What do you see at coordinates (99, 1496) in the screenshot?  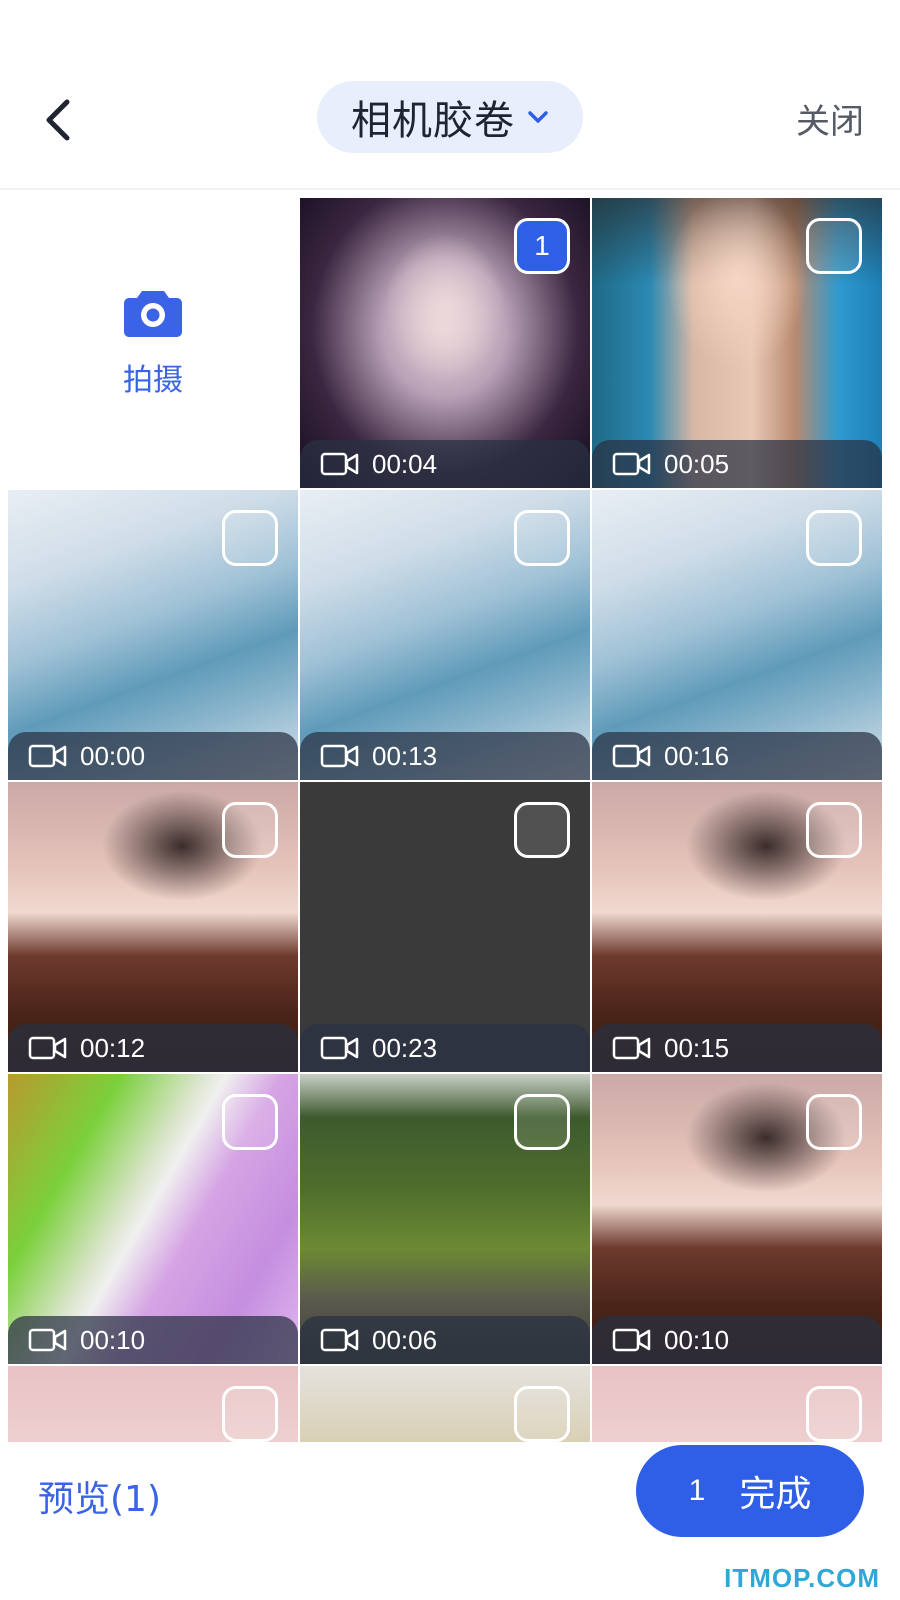 I see `preview-button: 预览(1)` at bounding box center [99, 1496].